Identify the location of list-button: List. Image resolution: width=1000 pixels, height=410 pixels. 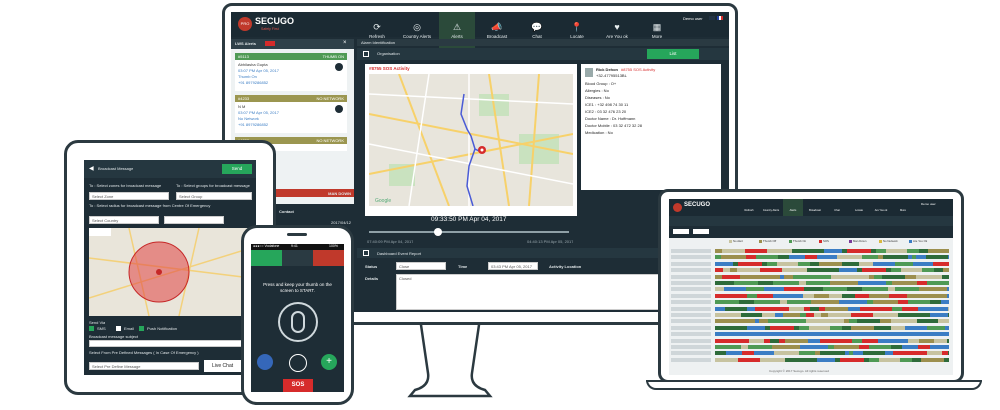
(673, 54).